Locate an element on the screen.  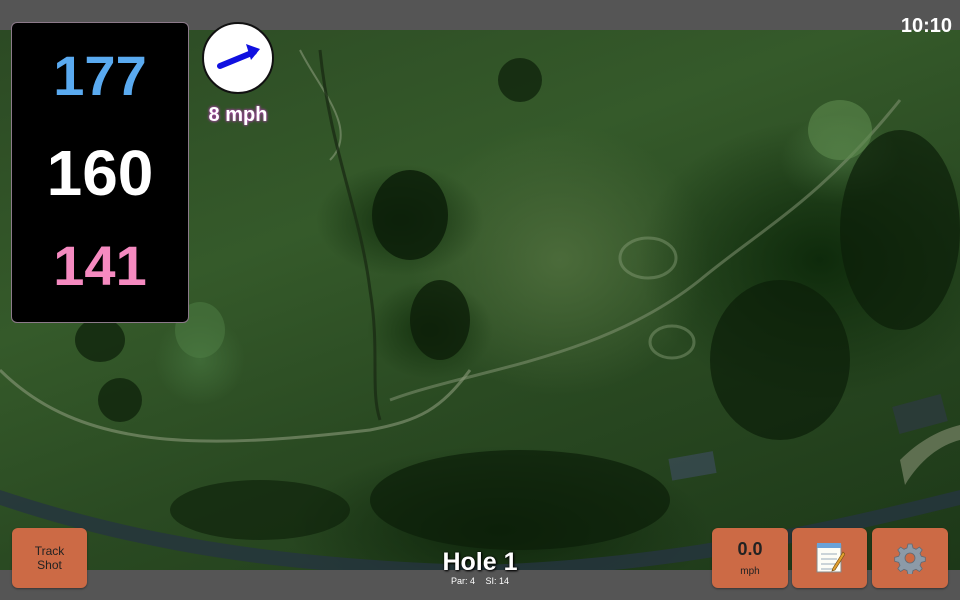
notepad-icon is located at coordinates (830, 558).